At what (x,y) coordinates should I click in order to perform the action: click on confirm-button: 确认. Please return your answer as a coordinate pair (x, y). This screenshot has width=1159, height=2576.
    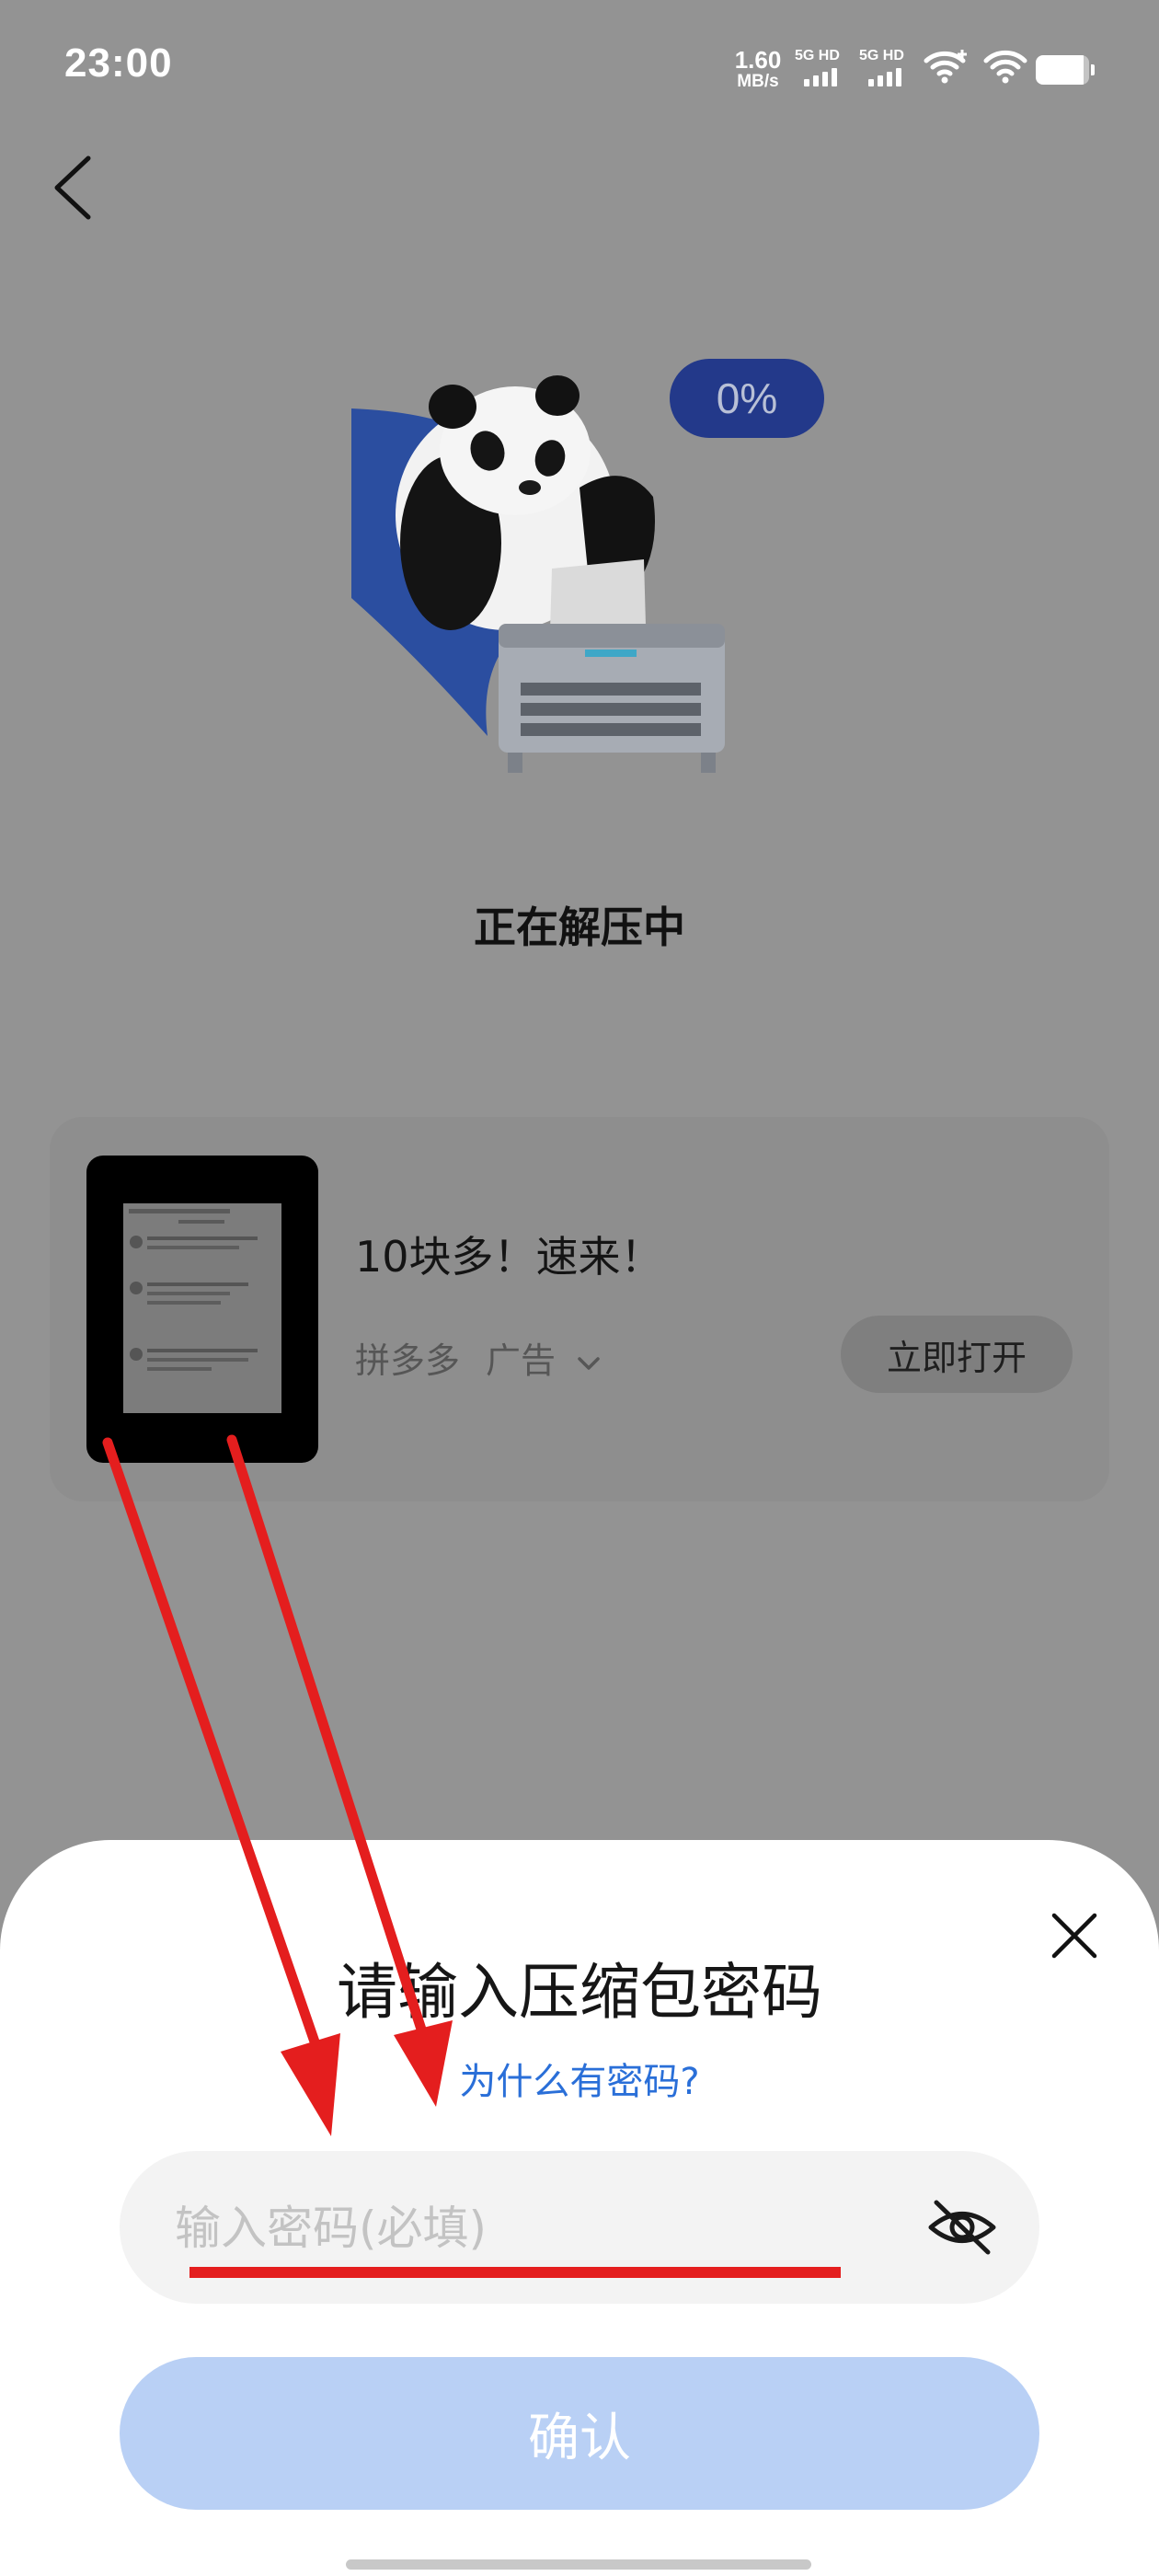
    Looking at the image, I should click on (579, 2433).